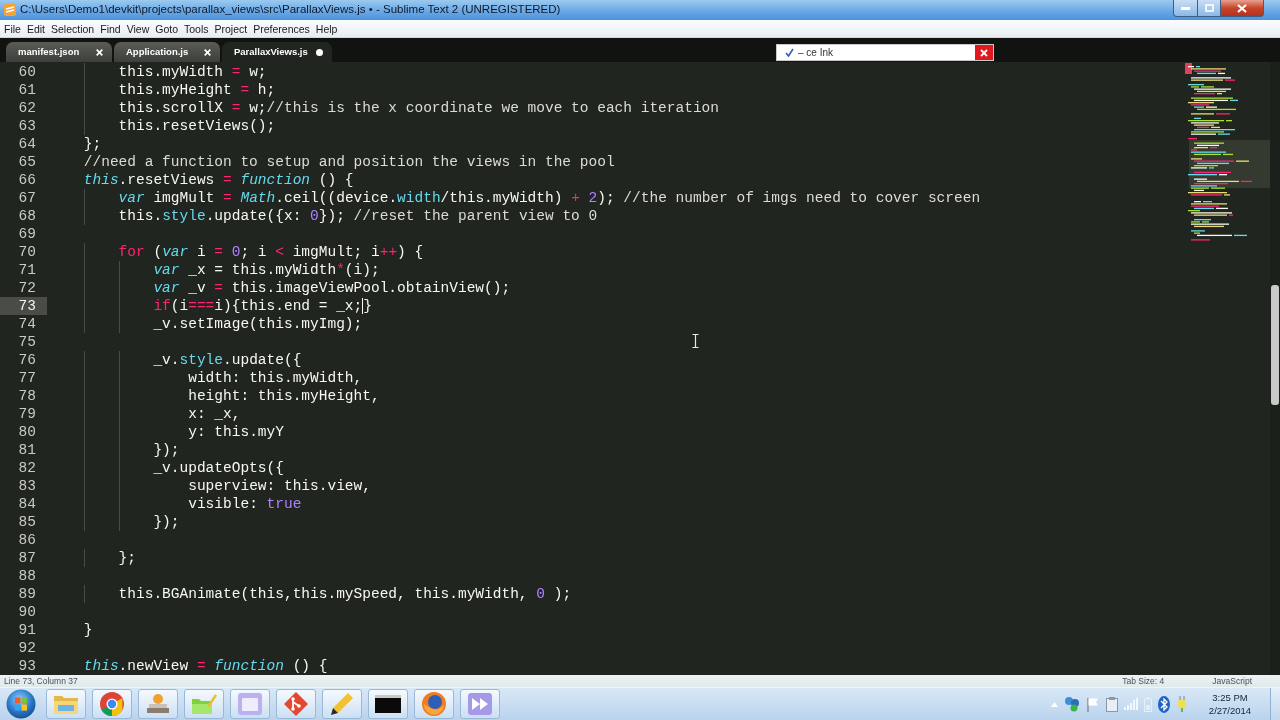  What do you see at coordinates (27, 486) in the screenshot?
I see `line-number: 83` at bounding box center [27, 486].